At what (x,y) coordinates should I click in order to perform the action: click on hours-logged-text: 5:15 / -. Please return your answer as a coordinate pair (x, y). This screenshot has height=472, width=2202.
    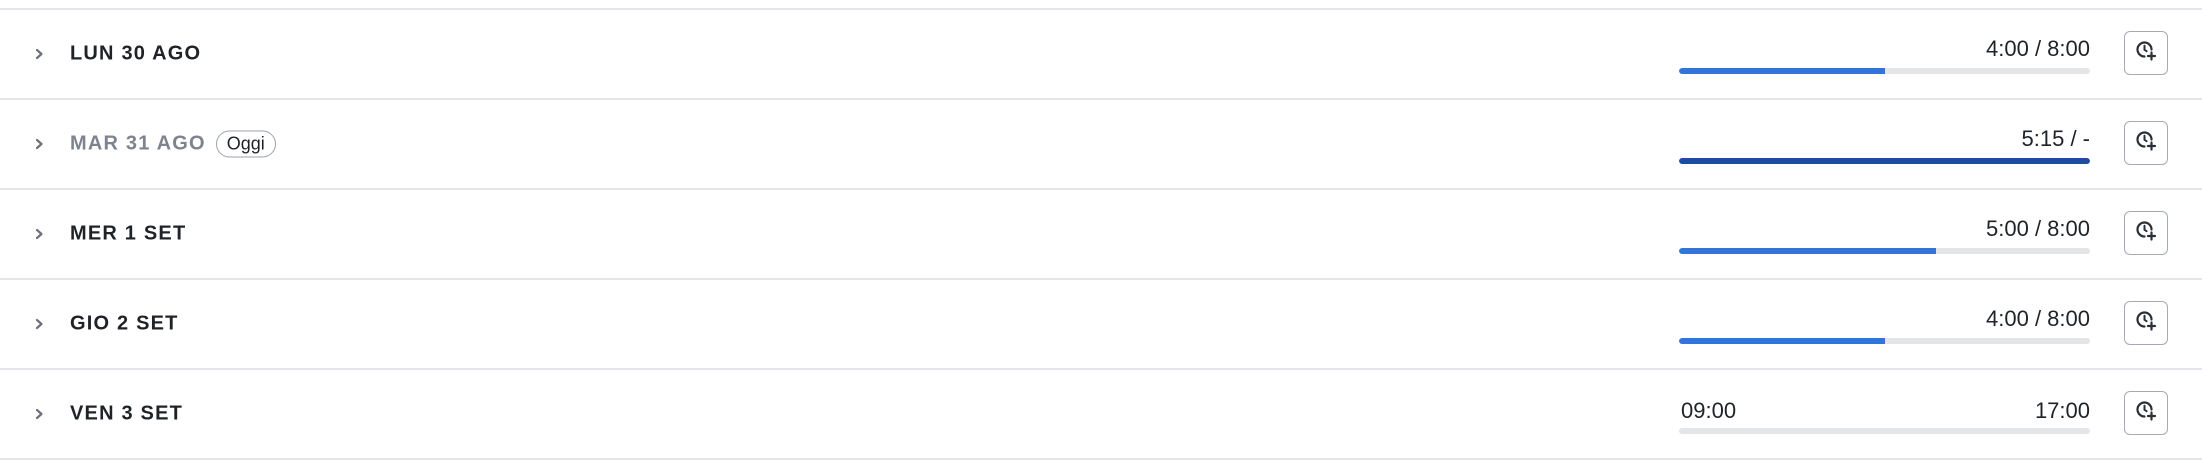
    Looking at the image, I should click on (2055, 138).